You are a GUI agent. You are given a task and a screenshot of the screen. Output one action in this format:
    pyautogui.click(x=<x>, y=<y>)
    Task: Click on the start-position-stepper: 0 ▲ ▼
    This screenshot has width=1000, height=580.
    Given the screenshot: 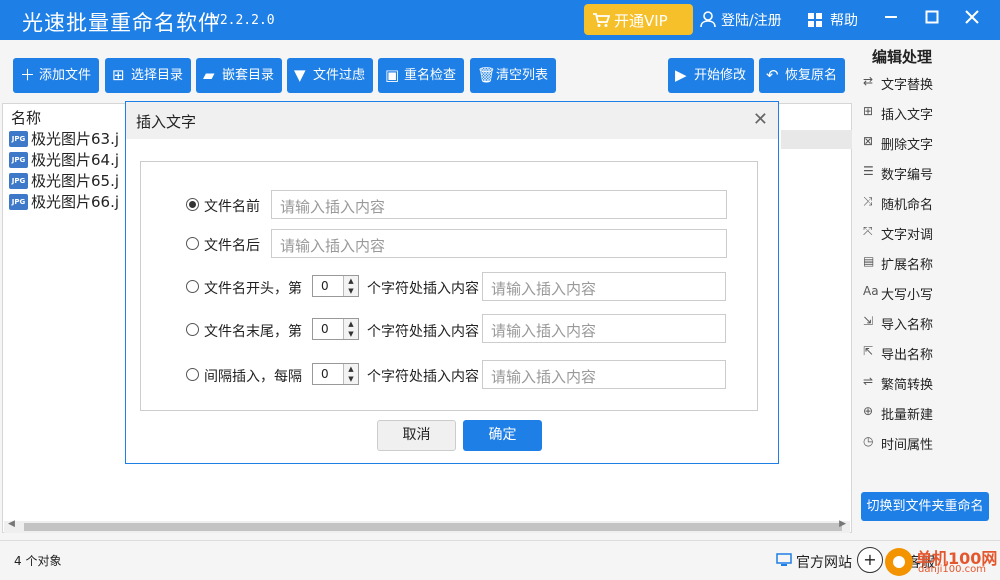 What is the action you would take?
    pyautogui.click(x=335, y=286)
    